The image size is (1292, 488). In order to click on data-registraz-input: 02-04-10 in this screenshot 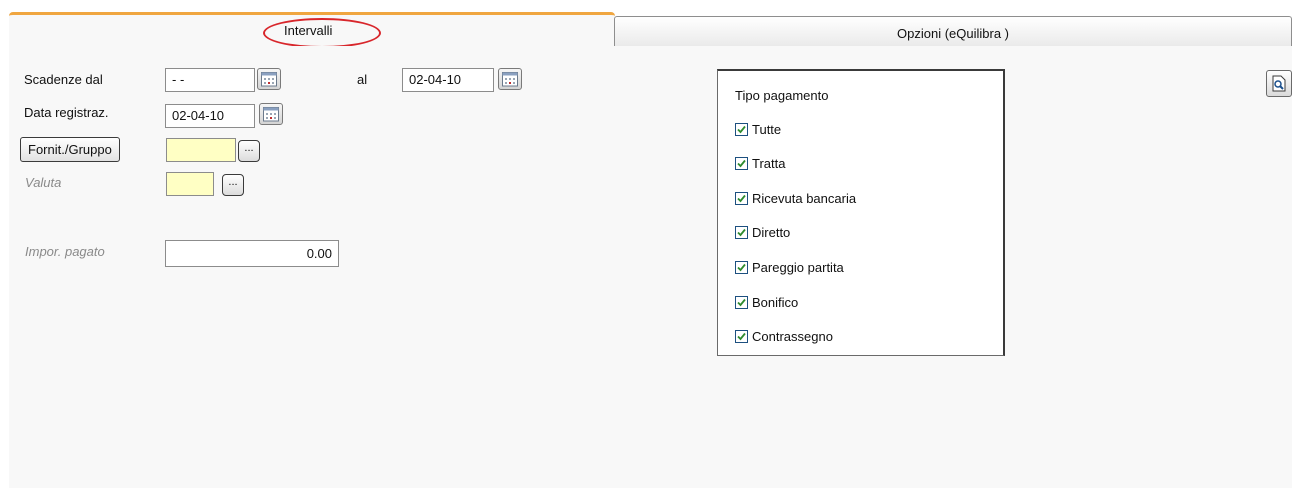, I will do `click(210, 116)`.